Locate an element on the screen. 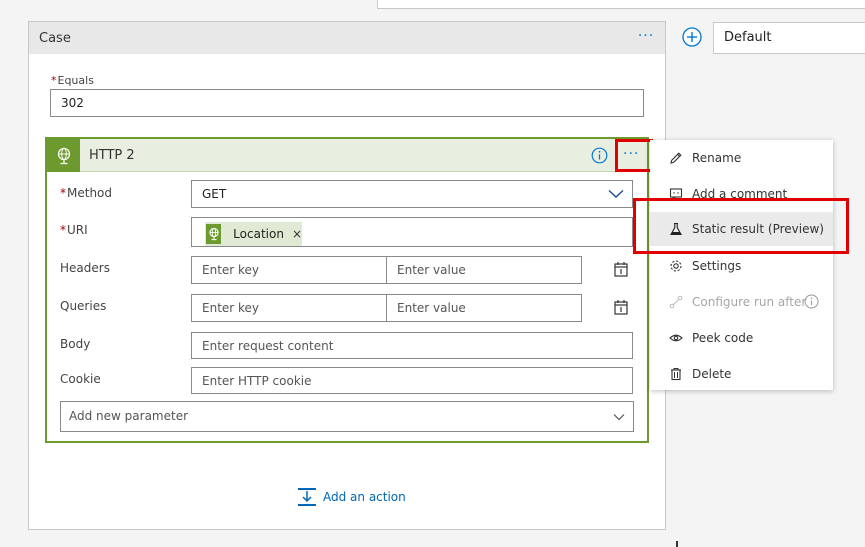 This screenshot has width=865, height=547. menu-item-settings: Settings is located at coordinates (741, 266).